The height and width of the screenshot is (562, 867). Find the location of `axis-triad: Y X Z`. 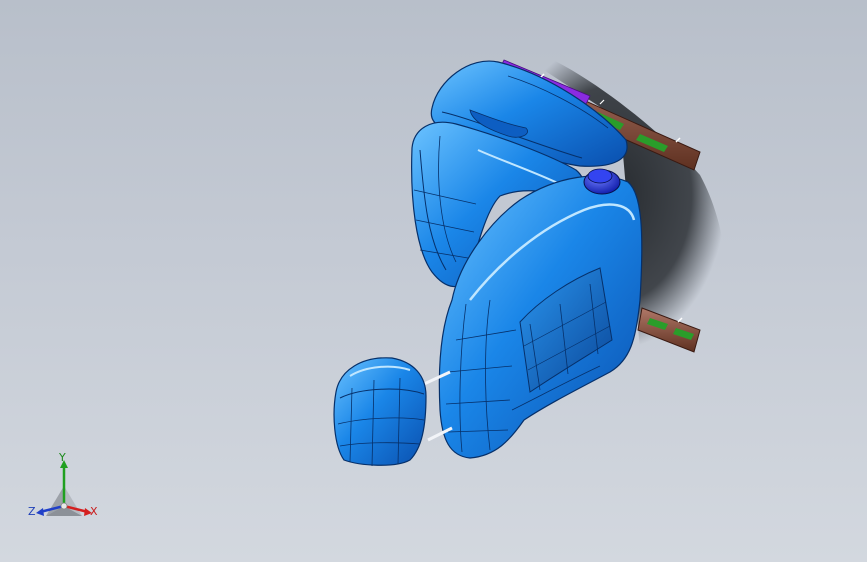

axis-triad: Y X Z is located at coordinates (66, 486).